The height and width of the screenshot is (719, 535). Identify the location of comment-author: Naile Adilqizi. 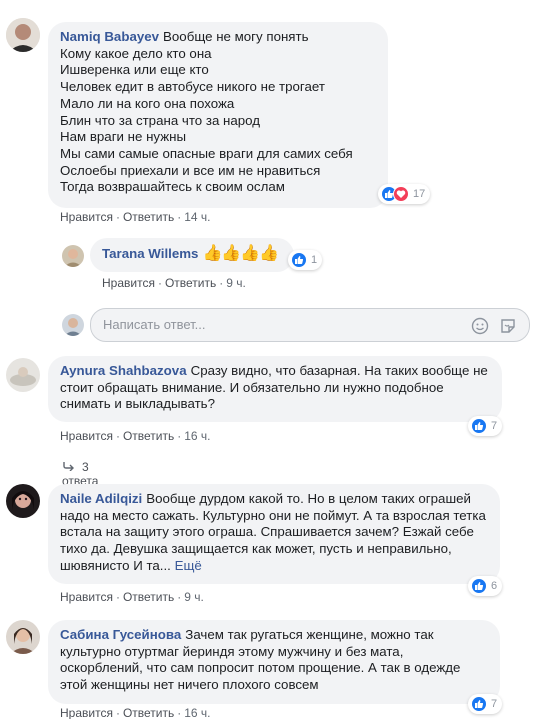
(101, 498).